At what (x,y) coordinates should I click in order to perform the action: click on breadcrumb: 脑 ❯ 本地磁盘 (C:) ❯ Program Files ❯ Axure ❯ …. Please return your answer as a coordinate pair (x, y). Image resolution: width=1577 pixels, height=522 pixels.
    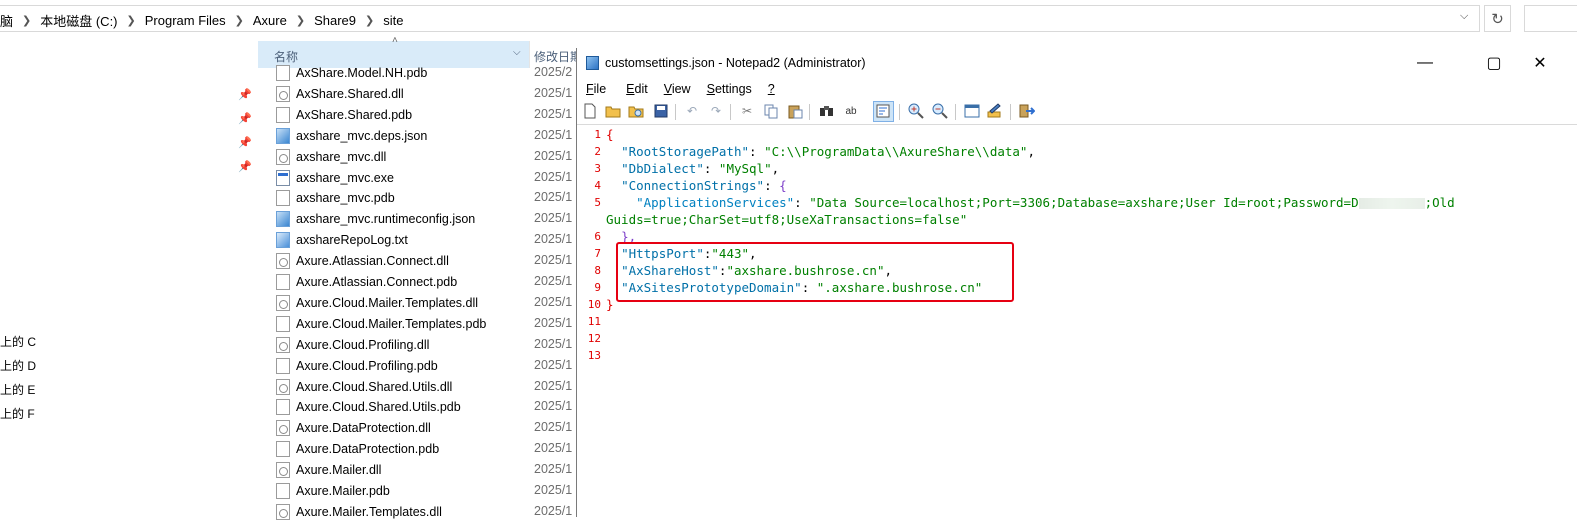
    Looking at the image, I should click on (201, 20).